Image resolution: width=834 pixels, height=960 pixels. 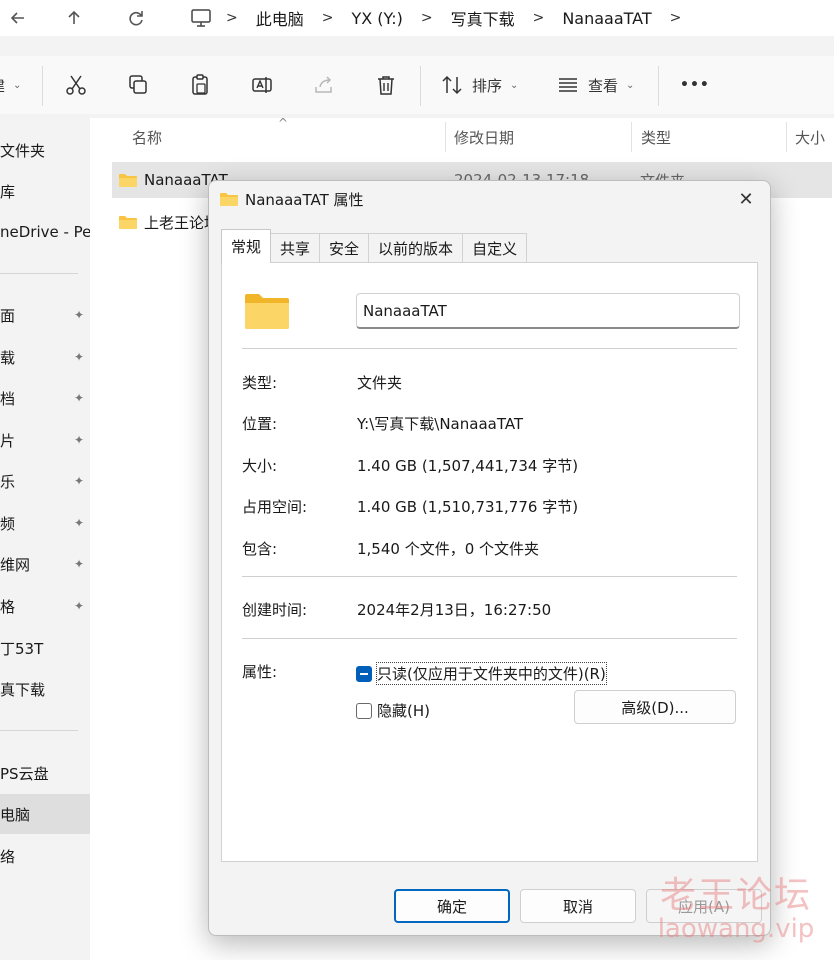 What do you see at coordinates (704, 906) in the screenshot?
I see `apply-button: 应用(A)` at bounding box center [704, 906].